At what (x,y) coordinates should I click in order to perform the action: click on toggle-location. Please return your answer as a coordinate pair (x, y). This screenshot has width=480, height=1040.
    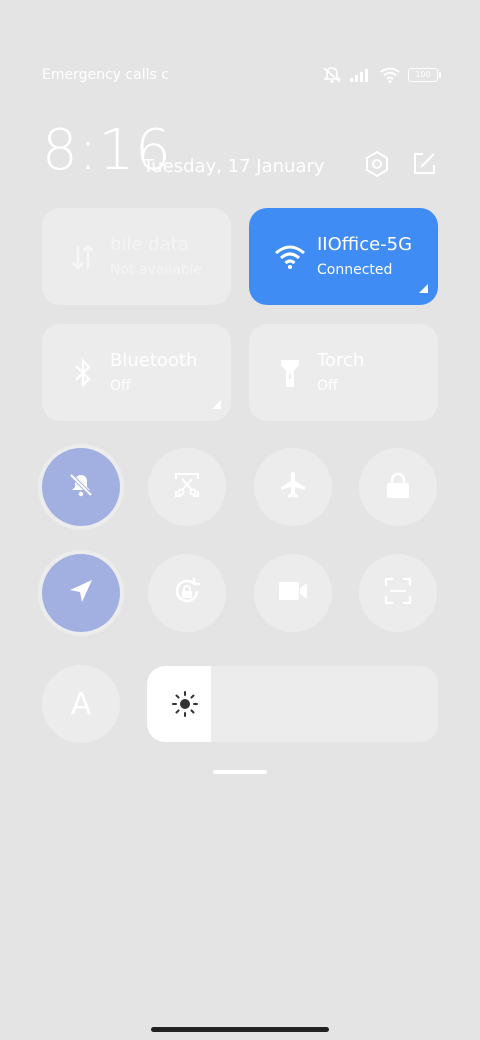
    Looking at the image, I should click on (81, 593).